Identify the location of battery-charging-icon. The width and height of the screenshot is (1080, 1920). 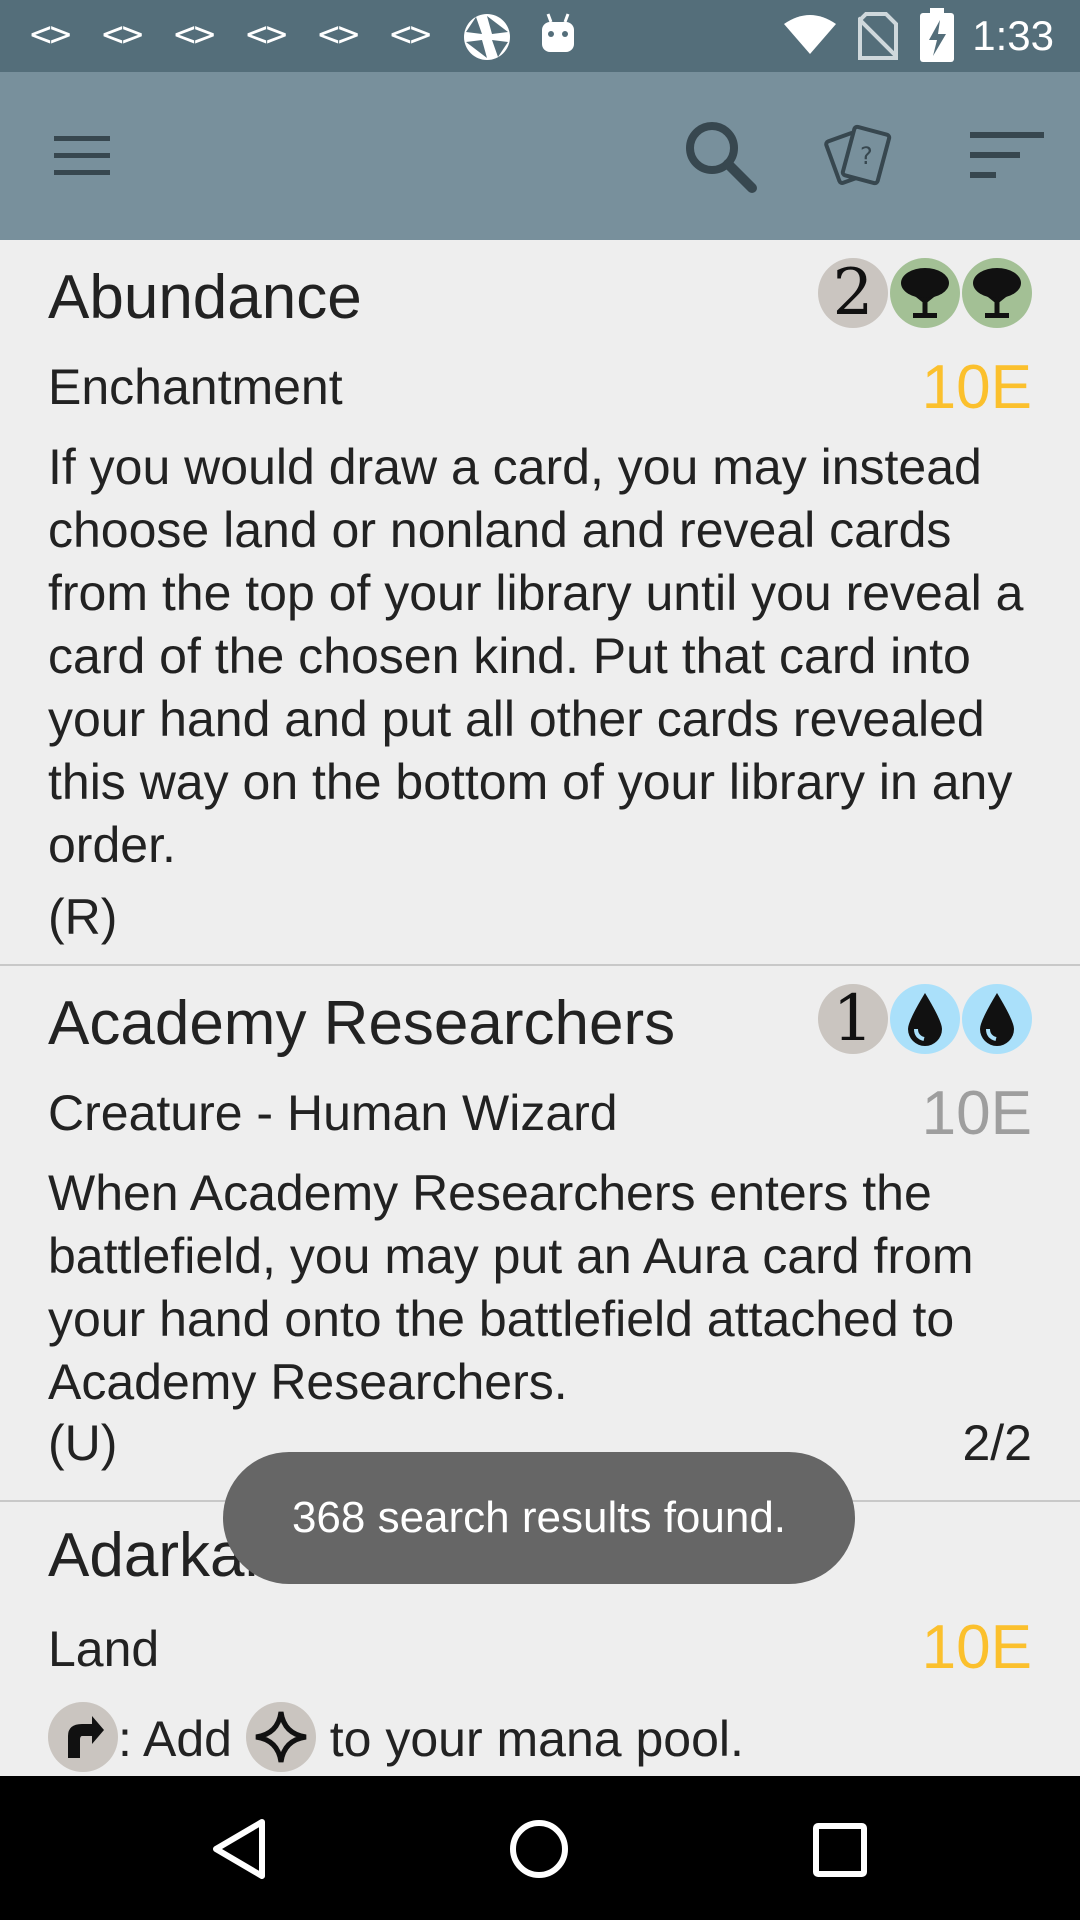
(937, 35).